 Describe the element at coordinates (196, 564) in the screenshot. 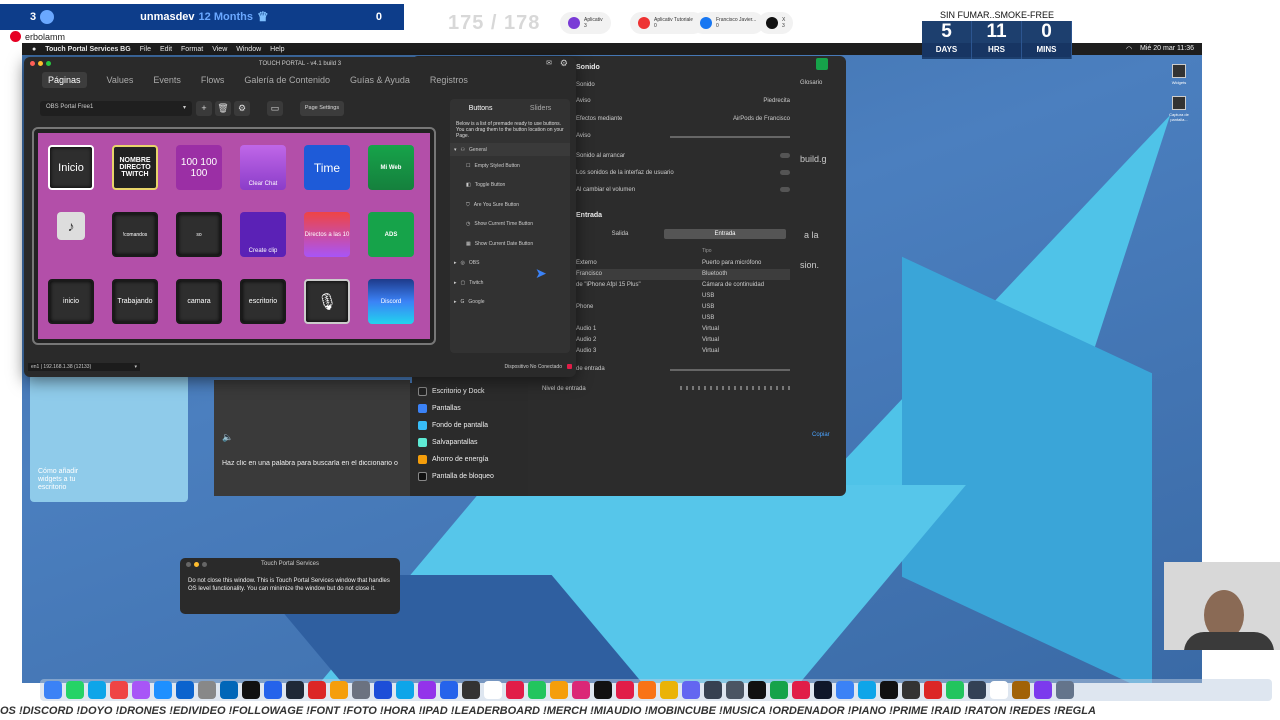

I see `minimize-icon` at that location.